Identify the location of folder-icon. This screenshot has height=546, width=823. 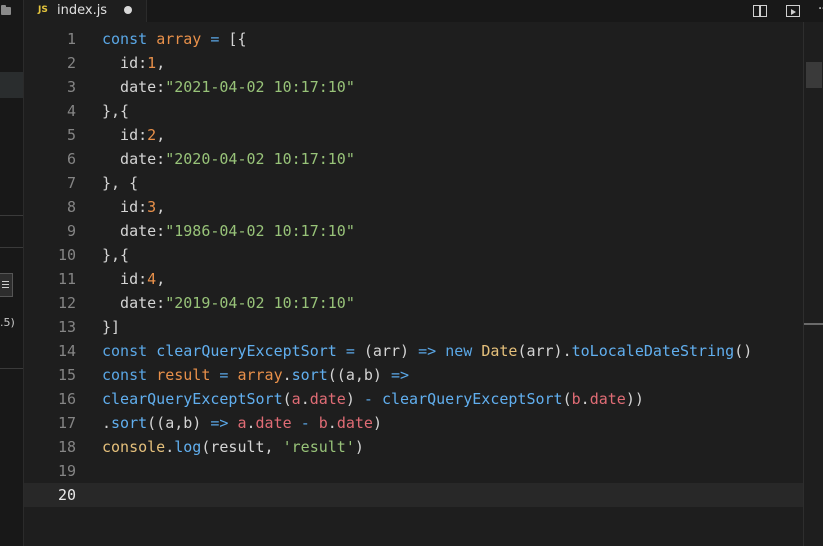
(11, 11).